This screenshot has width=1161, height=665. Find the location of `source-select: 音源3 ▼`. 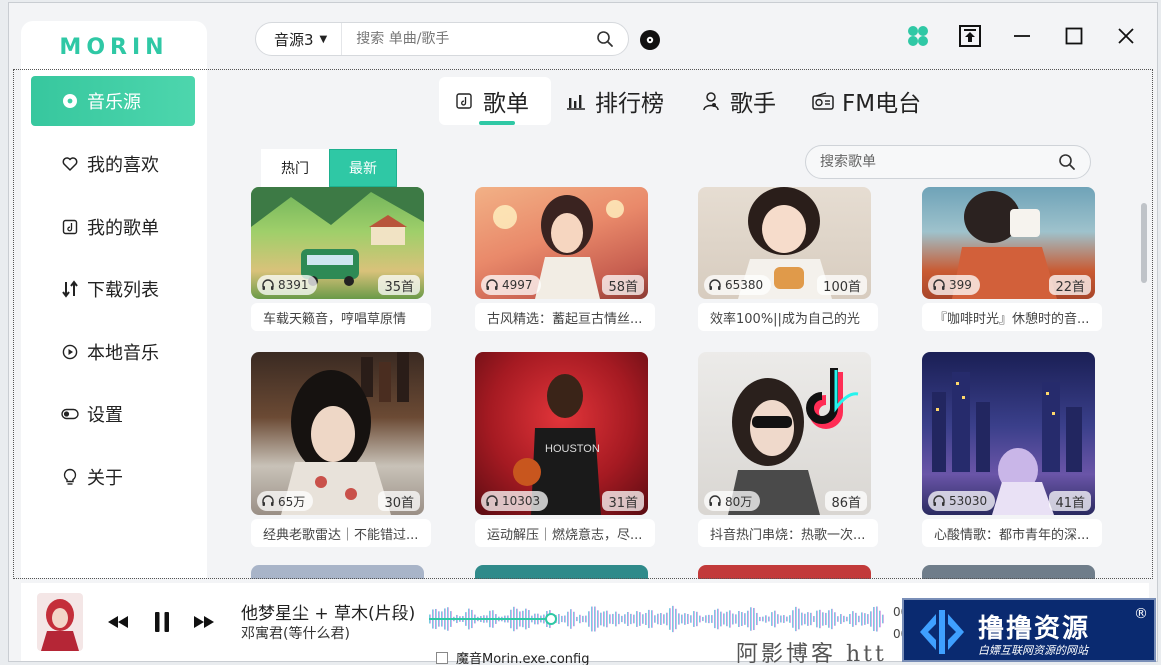

source-select: 音源3 ▼ is located at coordinates (299, 39).